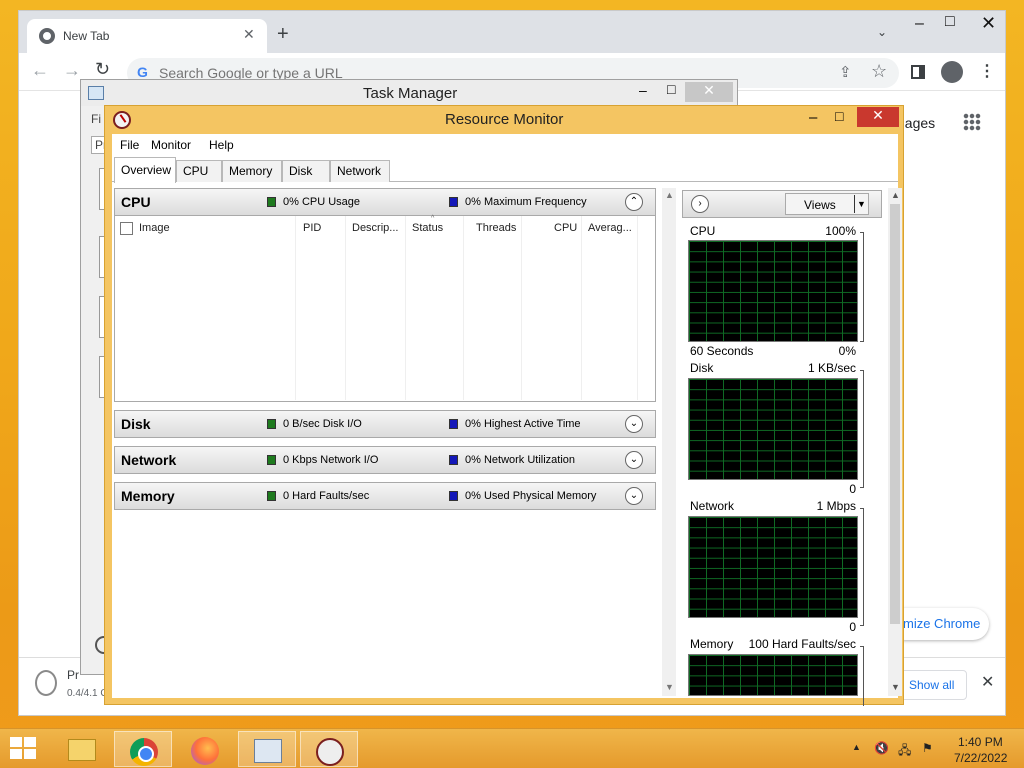  What do you see at coordinates (839, 116) in the screenshot?
I see `resource-monitor-maximize-button: □` at bounding box center [839, 116].